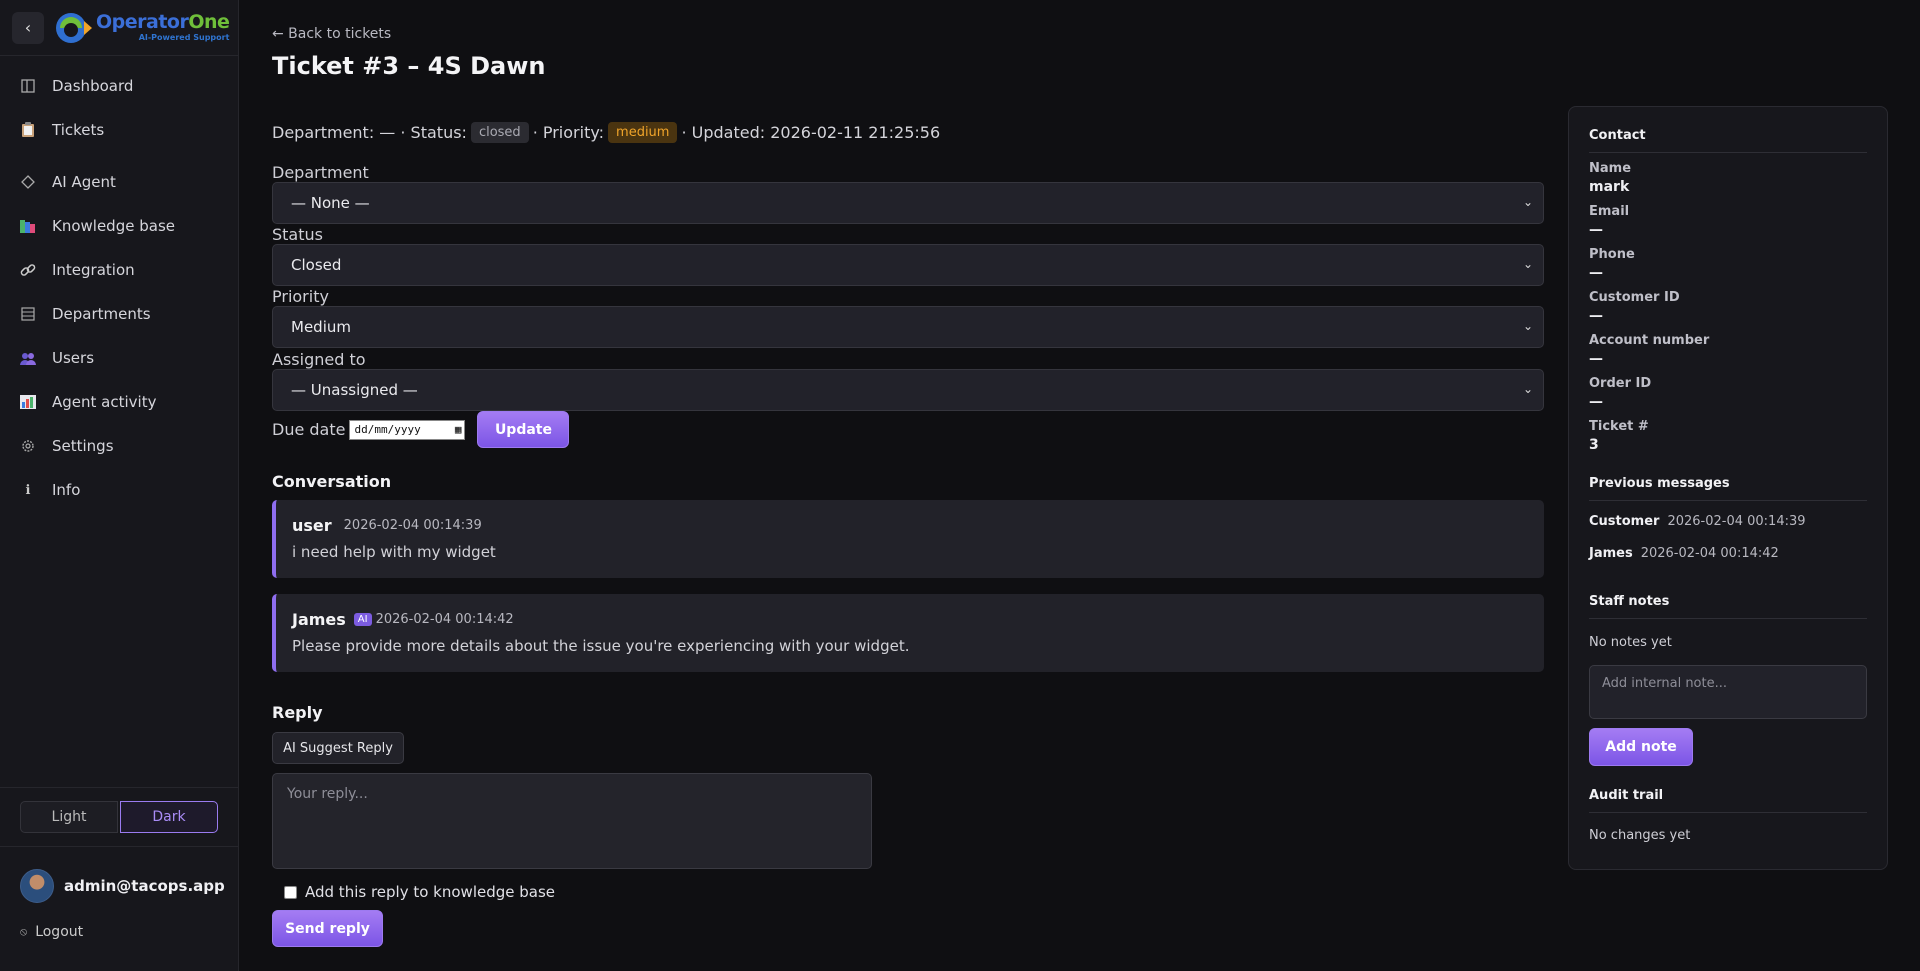 This screenshot has height=971, width=1920. What do you see at coordinates (362, 619) in the screenshot?
I see `ai-badge: AI` at bounding box center [362, 619].